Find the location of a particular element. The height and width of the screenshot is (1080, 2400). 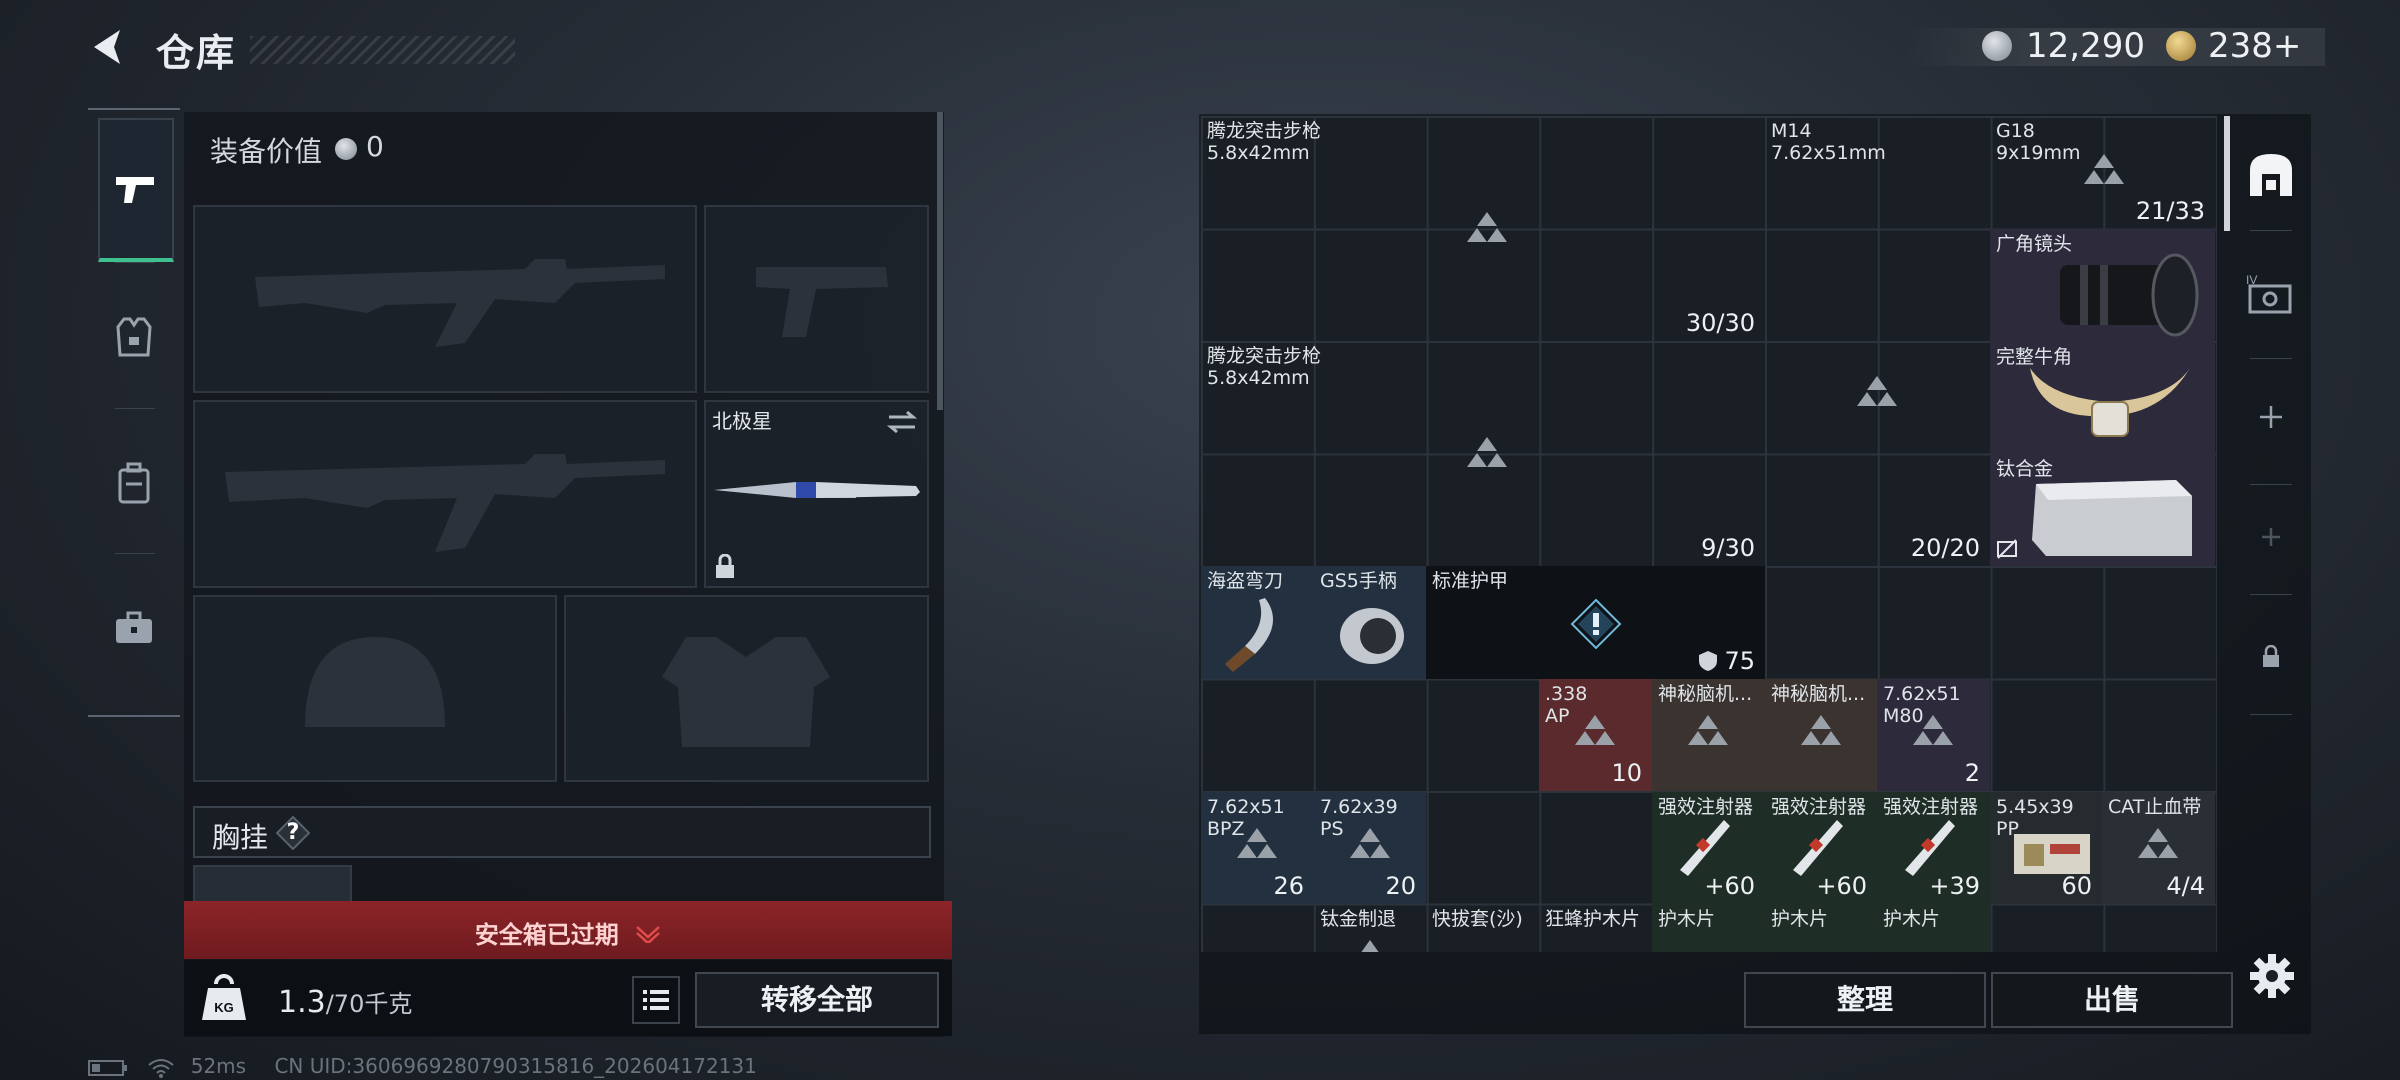

item-count: 20/20 is located at coordinates (1945, 548).